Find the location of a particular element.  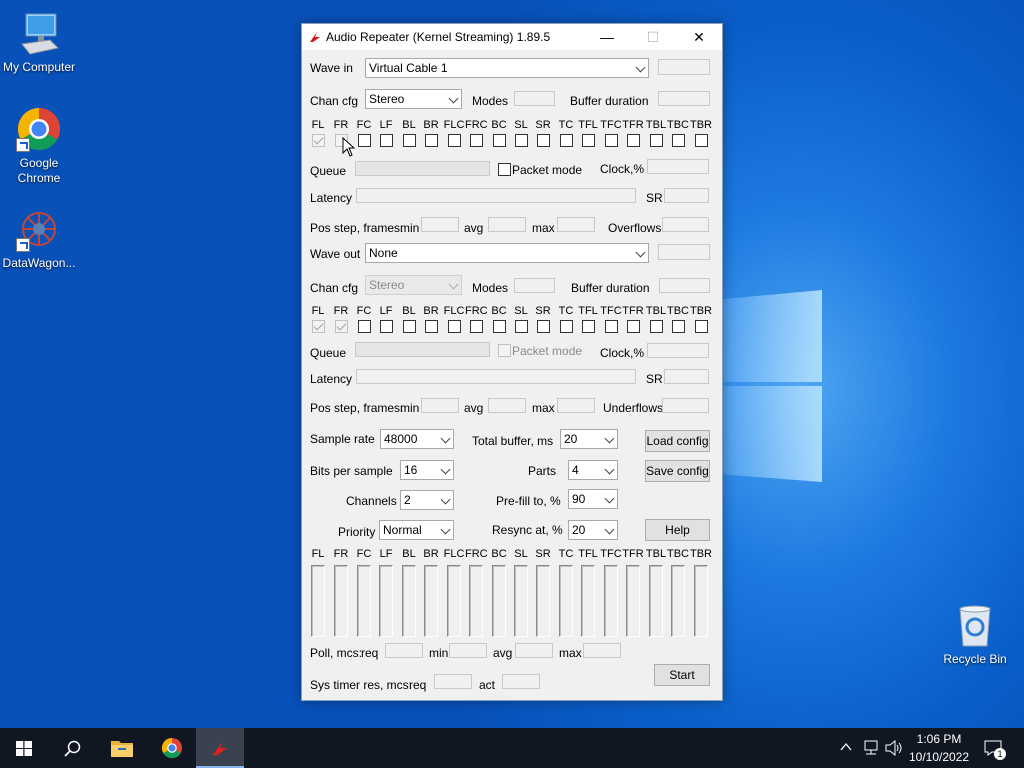

desktop-icon-label: Chrome is located at coordinates (39, 178).